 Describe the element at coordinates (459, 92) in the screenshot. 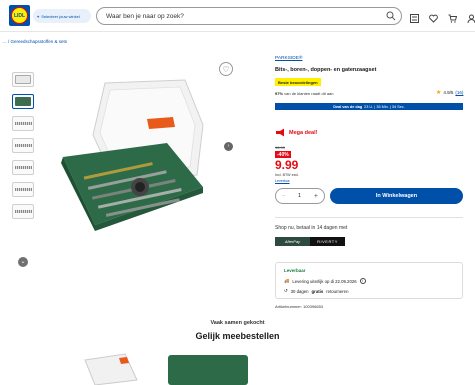

I see `rating-count: (16)` at that location.